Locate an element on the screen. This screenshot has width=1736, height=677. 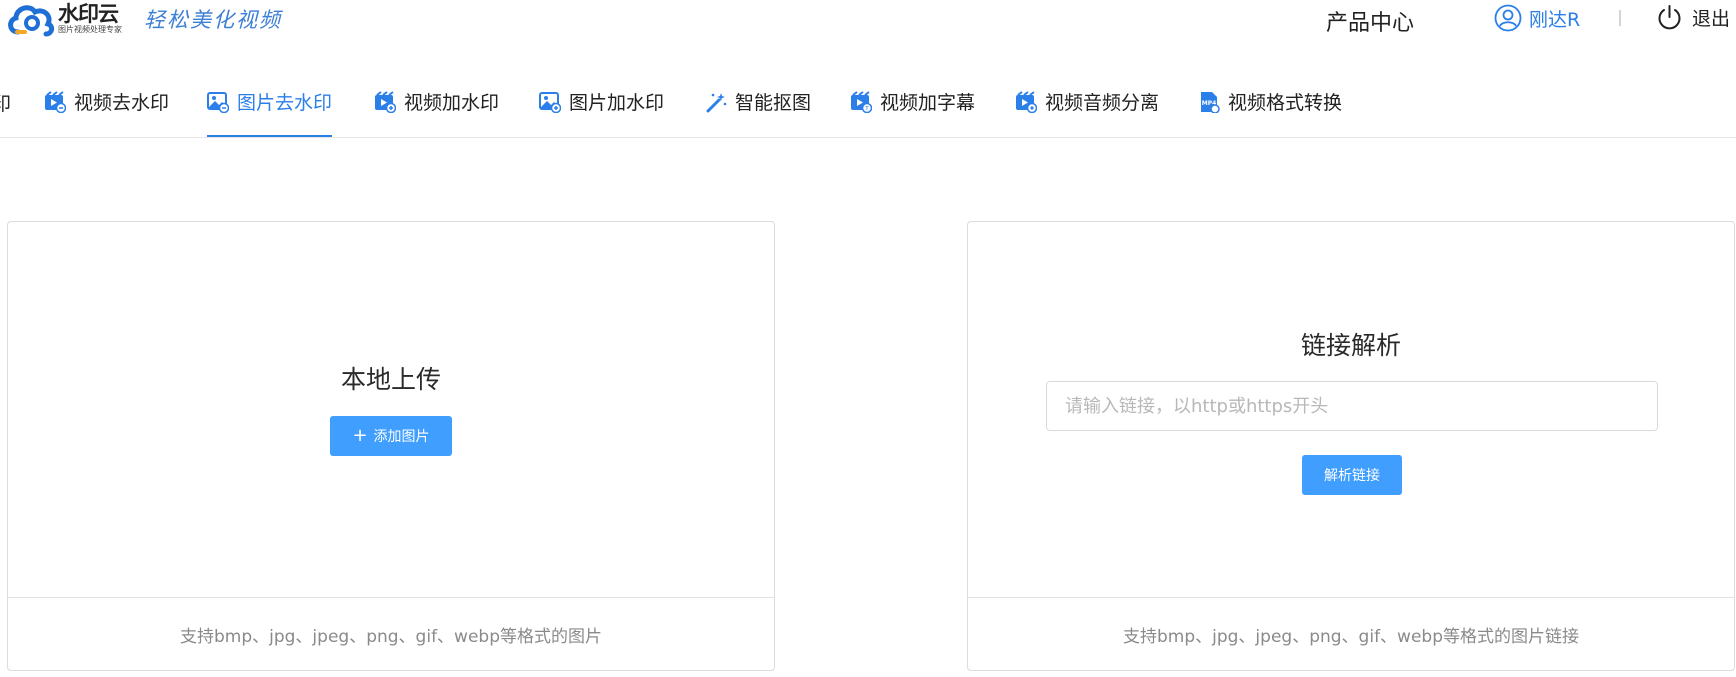
user-menu: 刚达R is located at coordinates (1537, 18).